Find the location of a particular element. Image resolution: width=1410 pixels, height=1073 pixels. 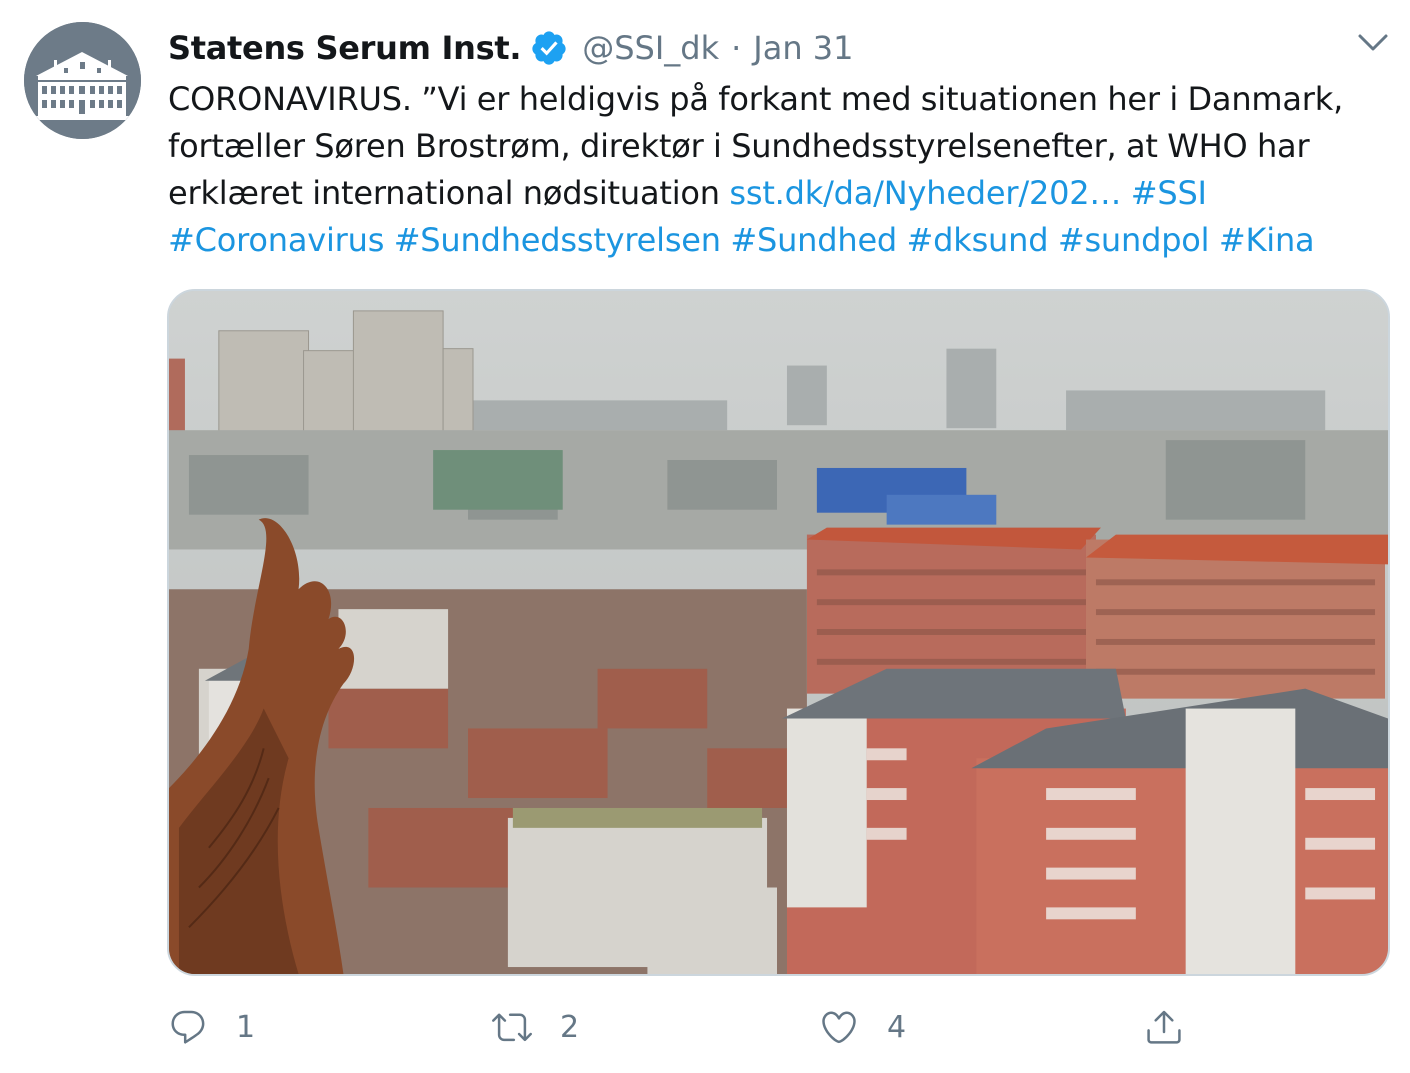

retweet-count: 2 is located at coordinates (570, 1027).